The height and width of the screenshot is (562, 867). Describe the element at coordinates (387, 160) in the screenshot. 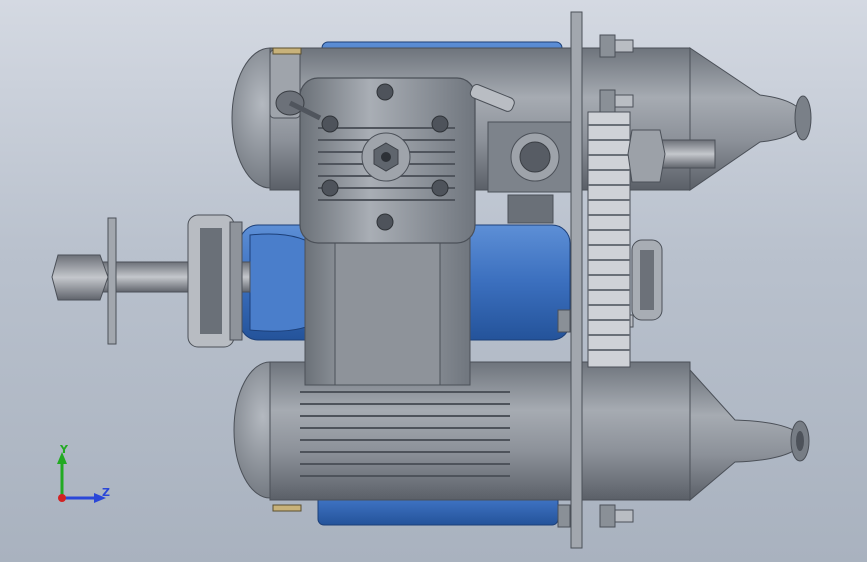

I see `cylinder-head` at that location.